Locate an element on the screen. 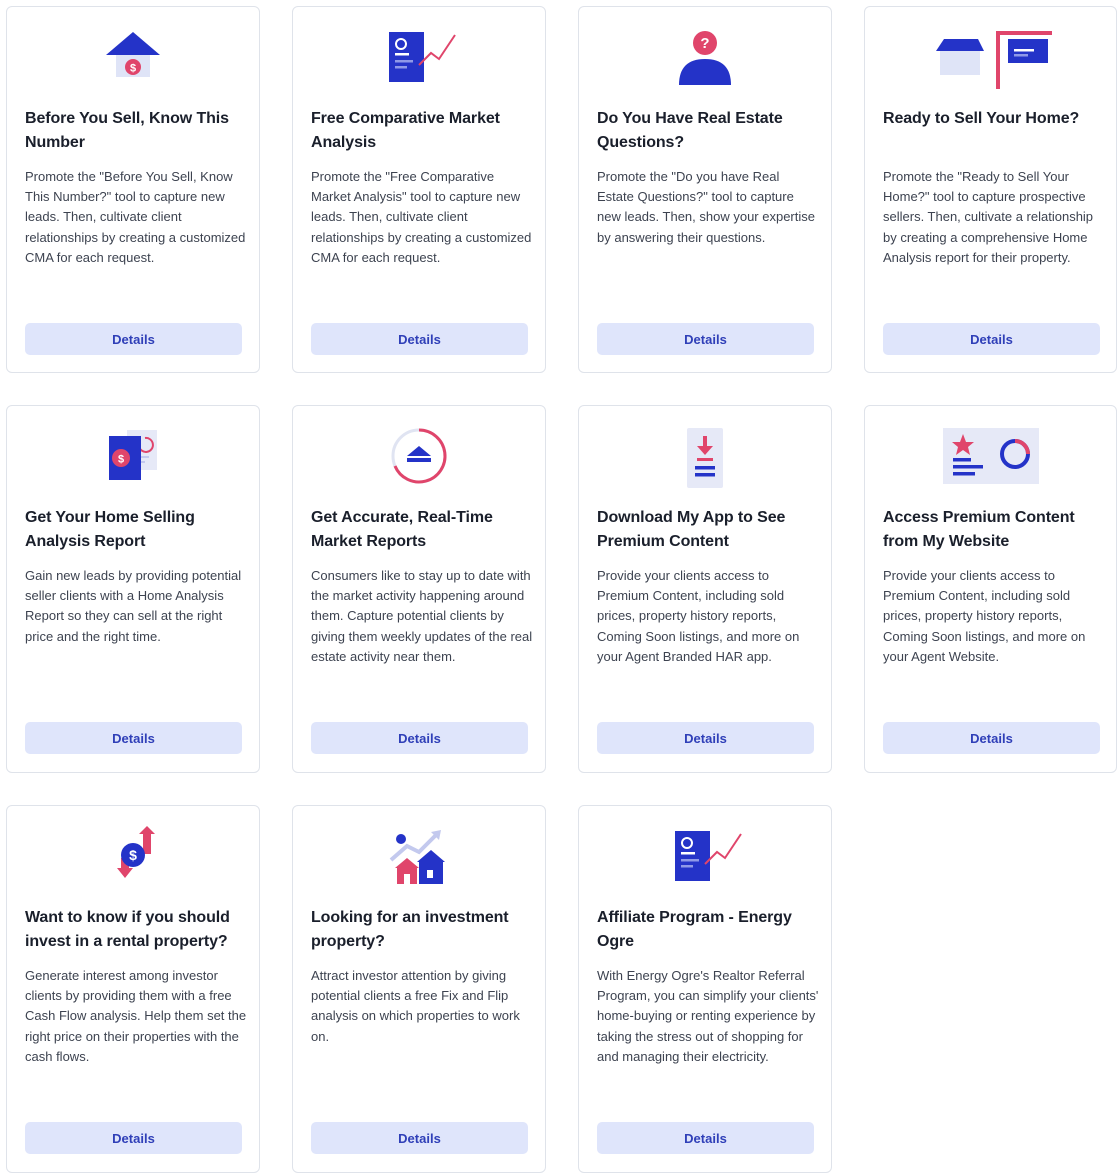 This screenshot has width=1117, height=1173. card-title: Ready to Sell Your Home? is located at coordinates (981, 118).